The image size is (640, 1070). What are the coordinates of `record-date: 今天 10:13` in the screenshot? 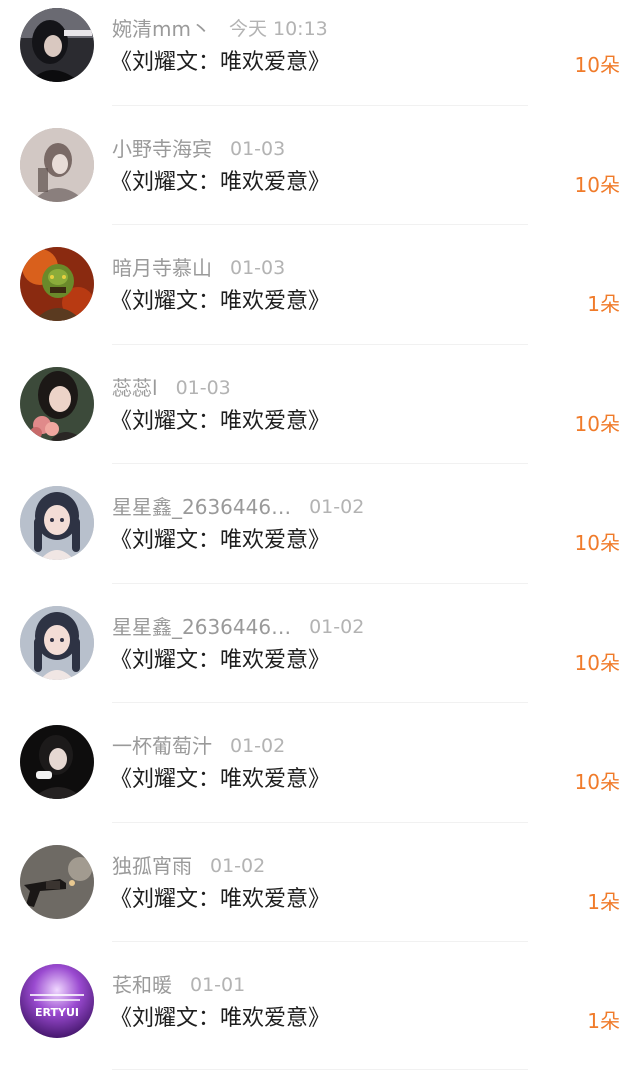 It's located at (278, 29).